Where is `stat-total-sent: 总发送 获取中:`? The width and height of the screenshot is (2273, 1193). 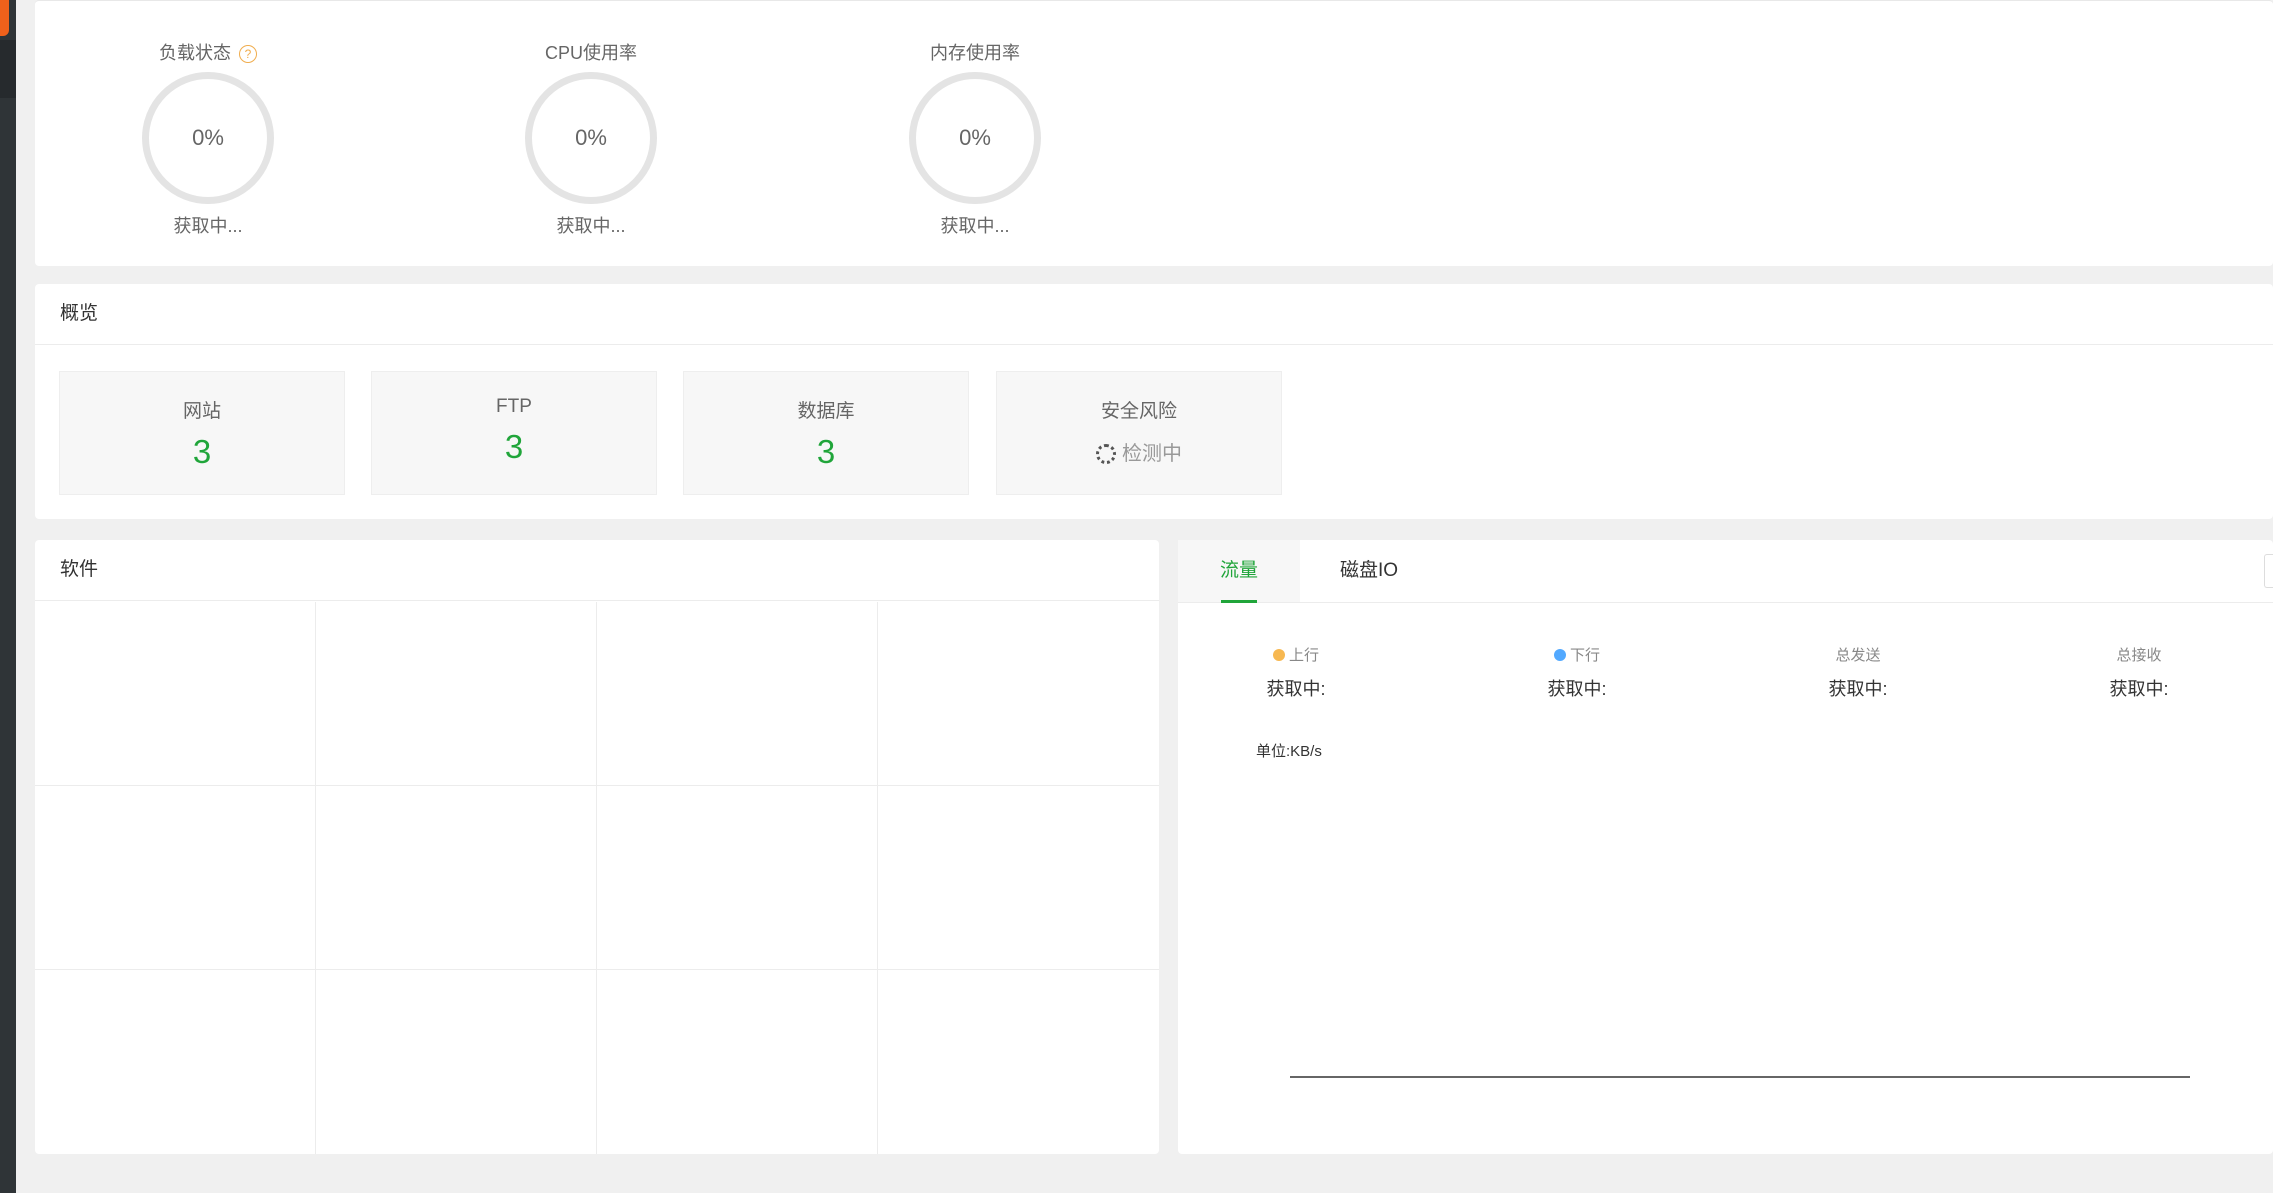
stat-total-sent: 总发送 获取中: is located at coordinates (1858, 672).